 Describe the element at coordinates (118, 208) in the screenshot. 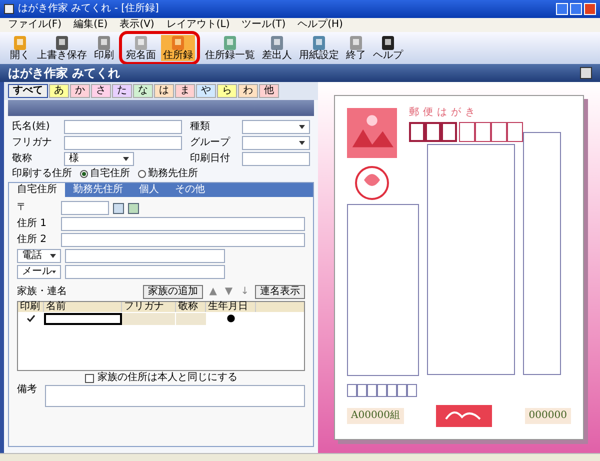

I see `zip-search-icon` at that location.